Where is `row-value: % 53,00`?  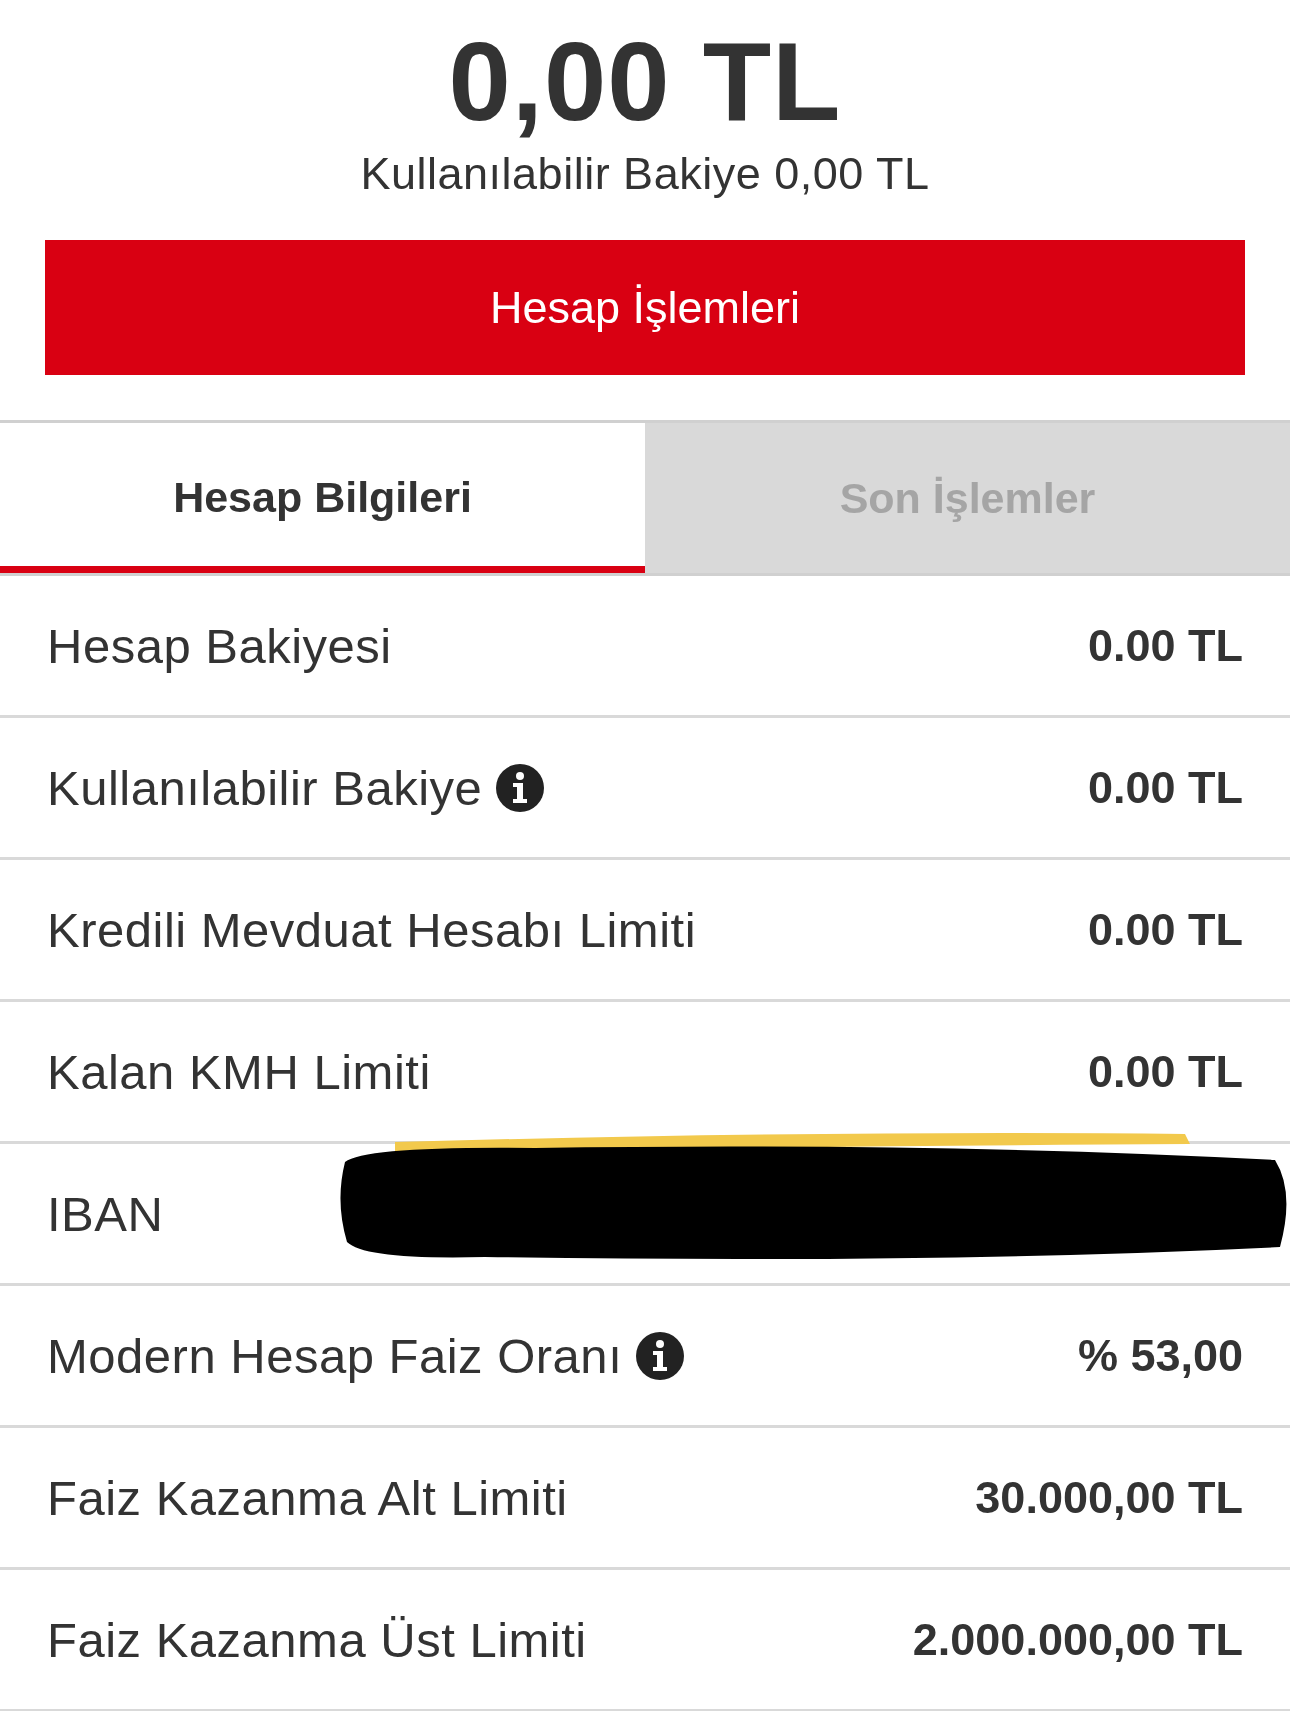
row-value: % 53,00 is located at coordinates (1160, 1355).